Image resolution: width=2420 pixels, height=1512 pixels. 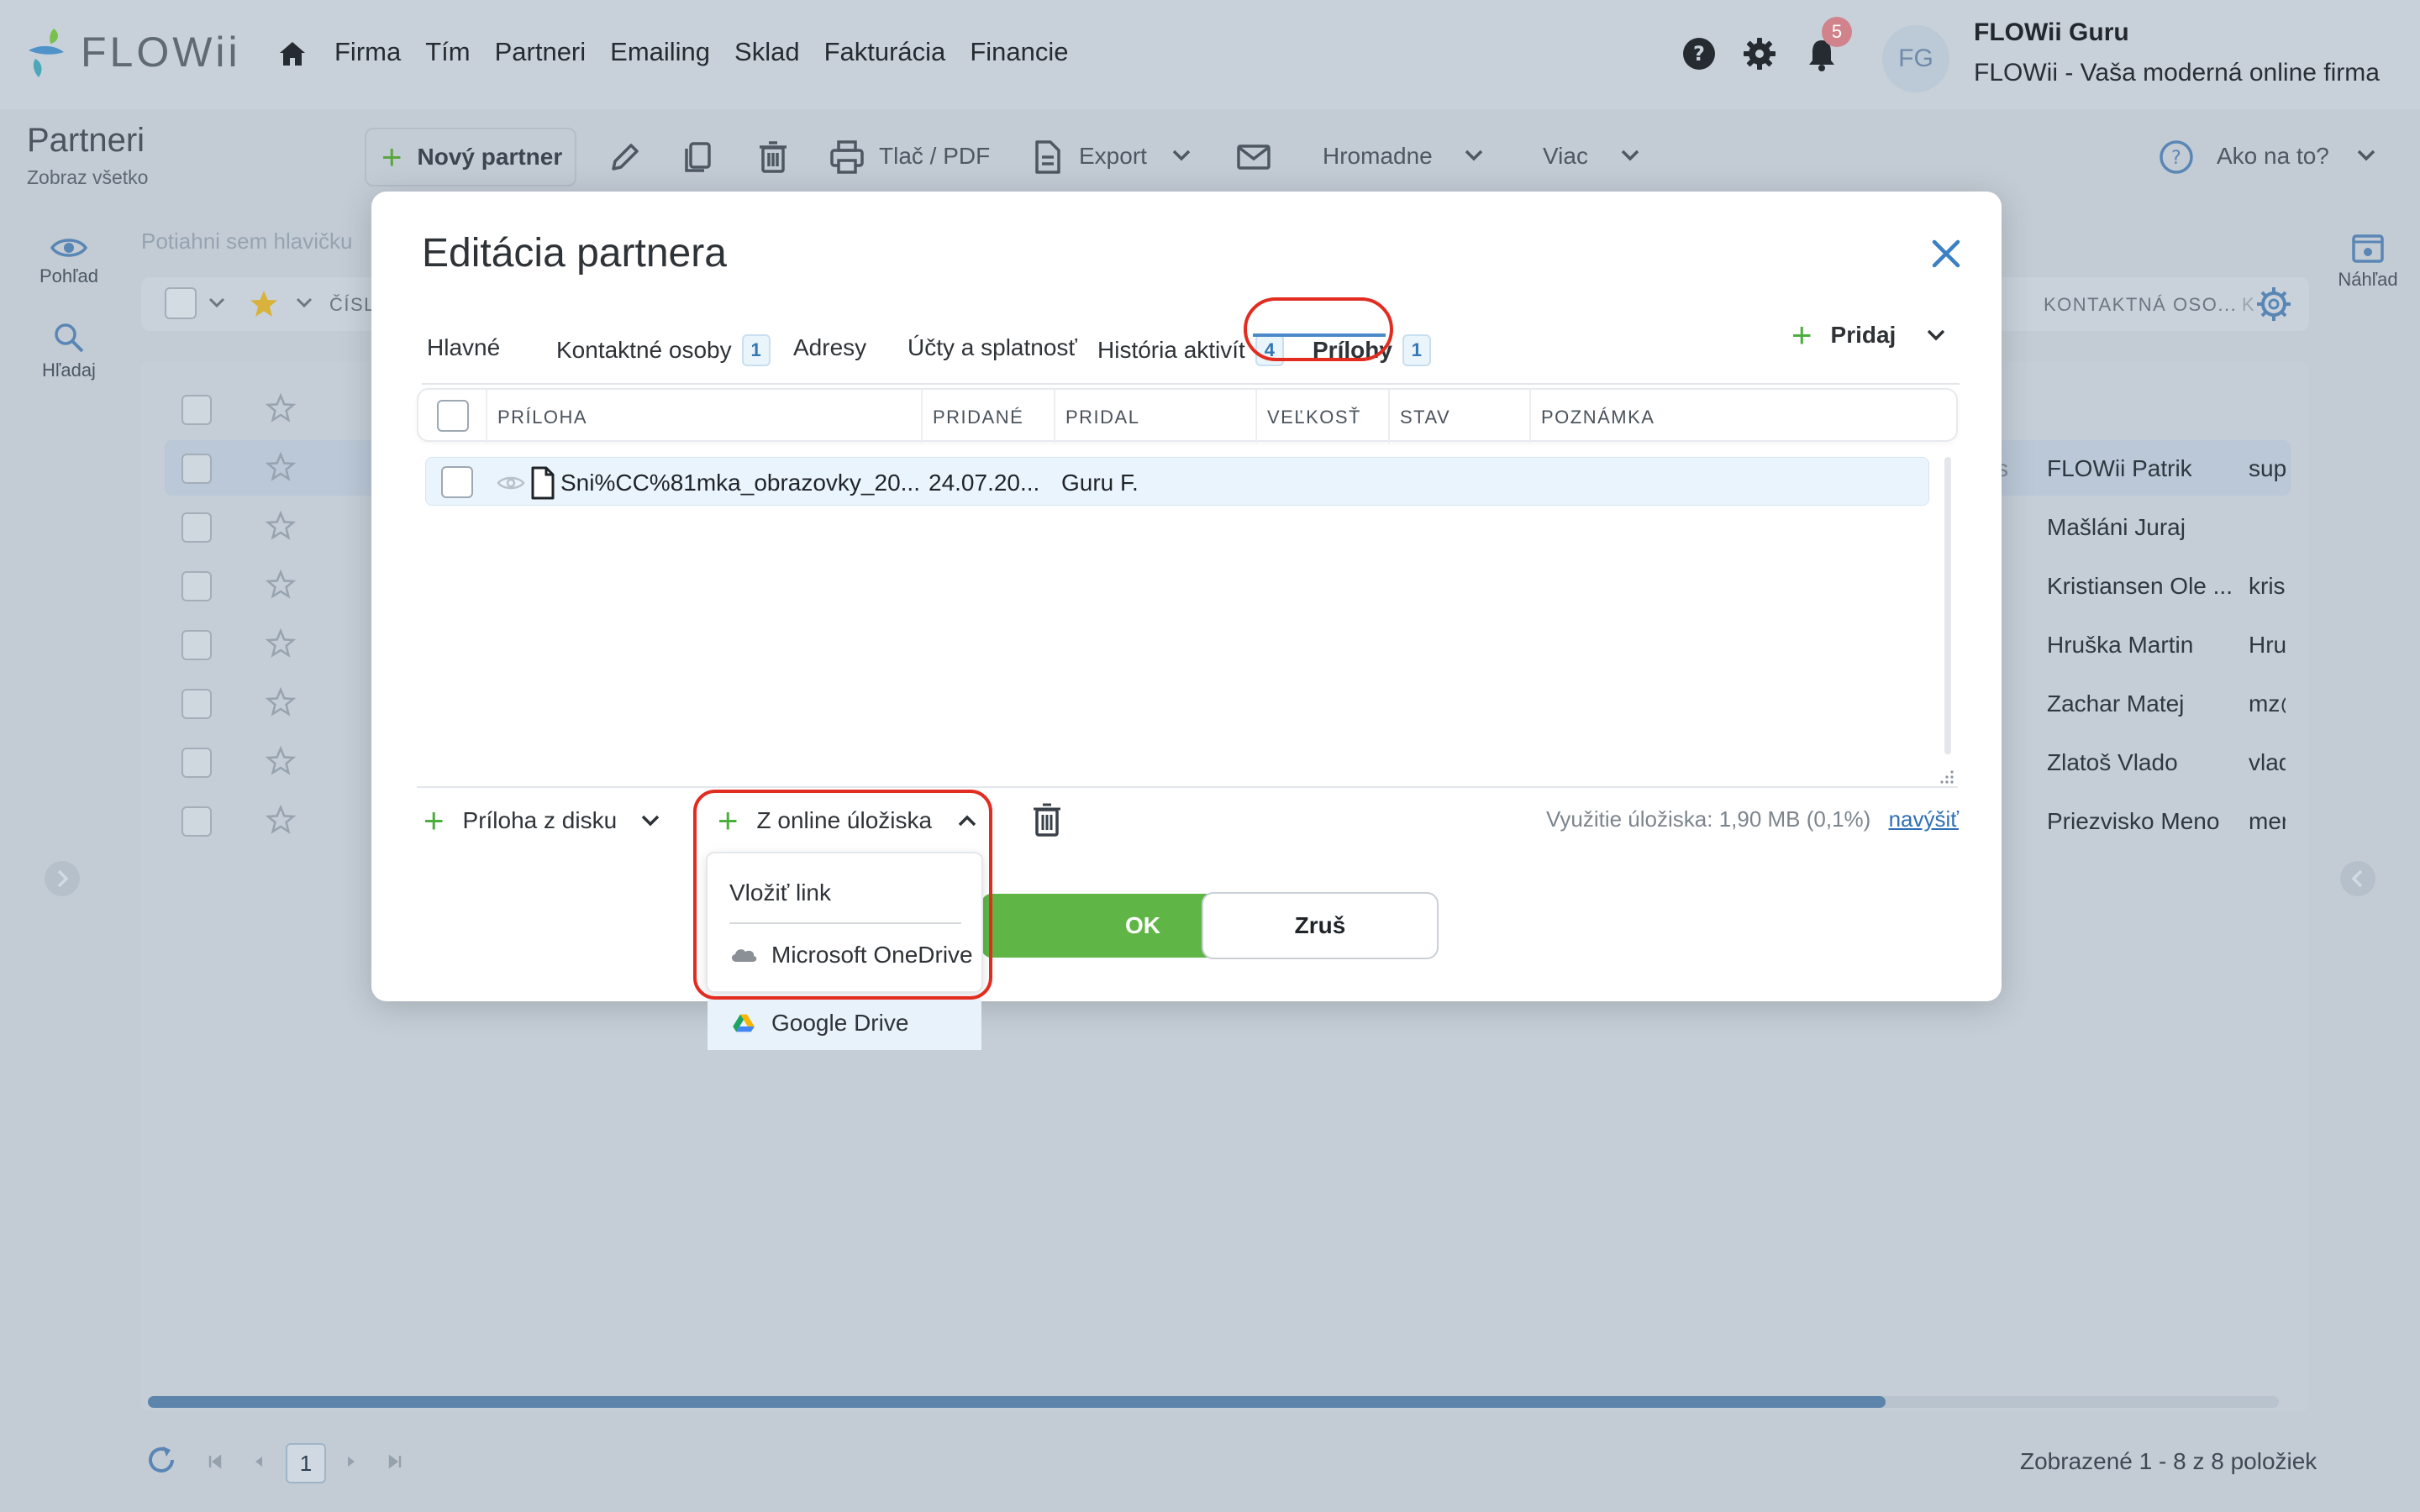 What do you see at coordinates (448, 52) in the screenshot?
I see `nav-tim: Tím` at bounding box center [448, 52].